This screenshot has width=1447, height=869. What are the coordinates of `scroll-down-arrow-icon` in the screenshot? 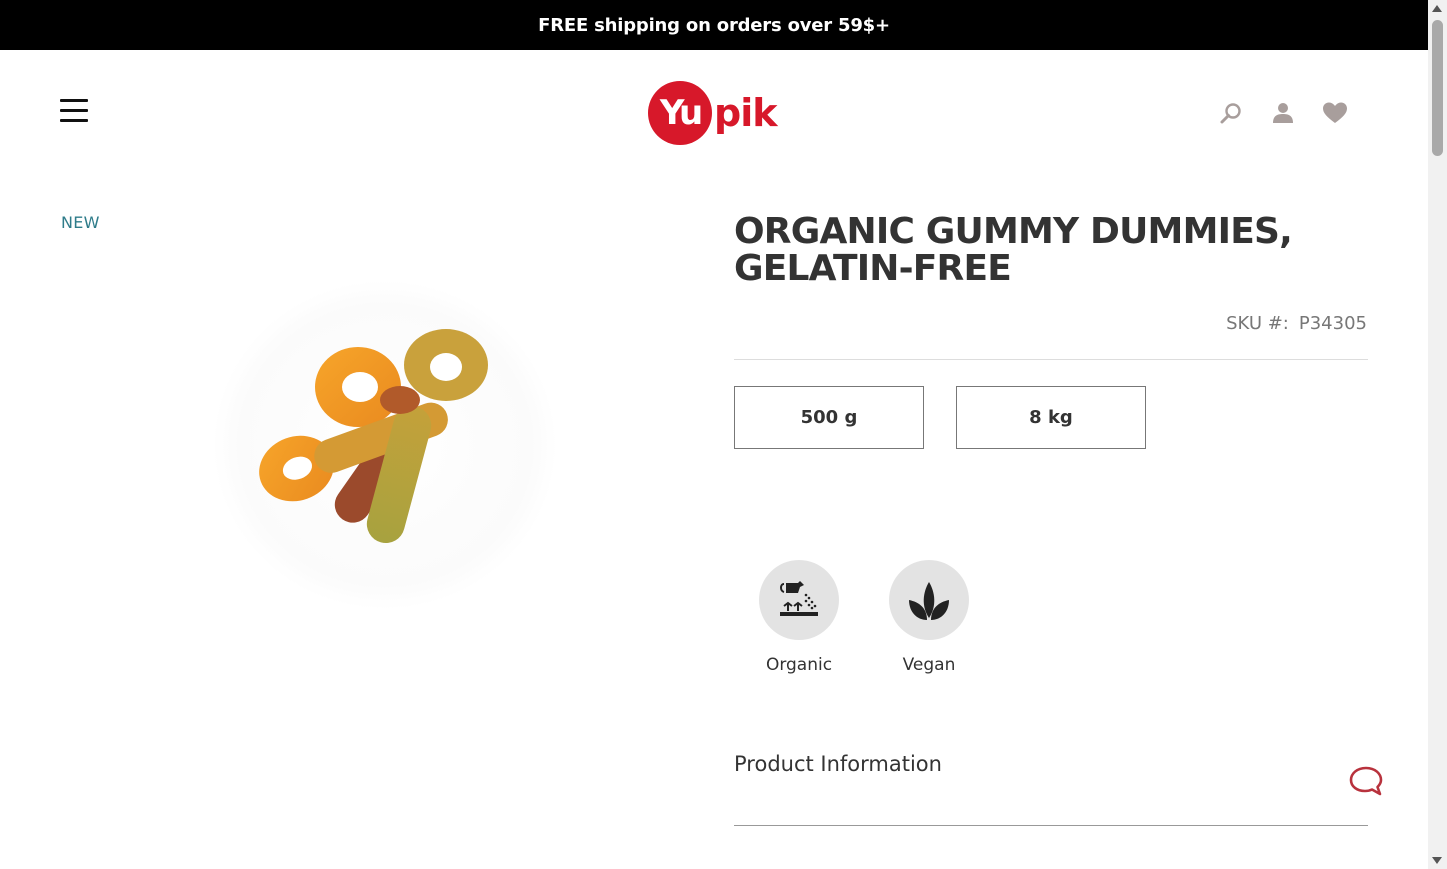 It's located at (1437, 860).